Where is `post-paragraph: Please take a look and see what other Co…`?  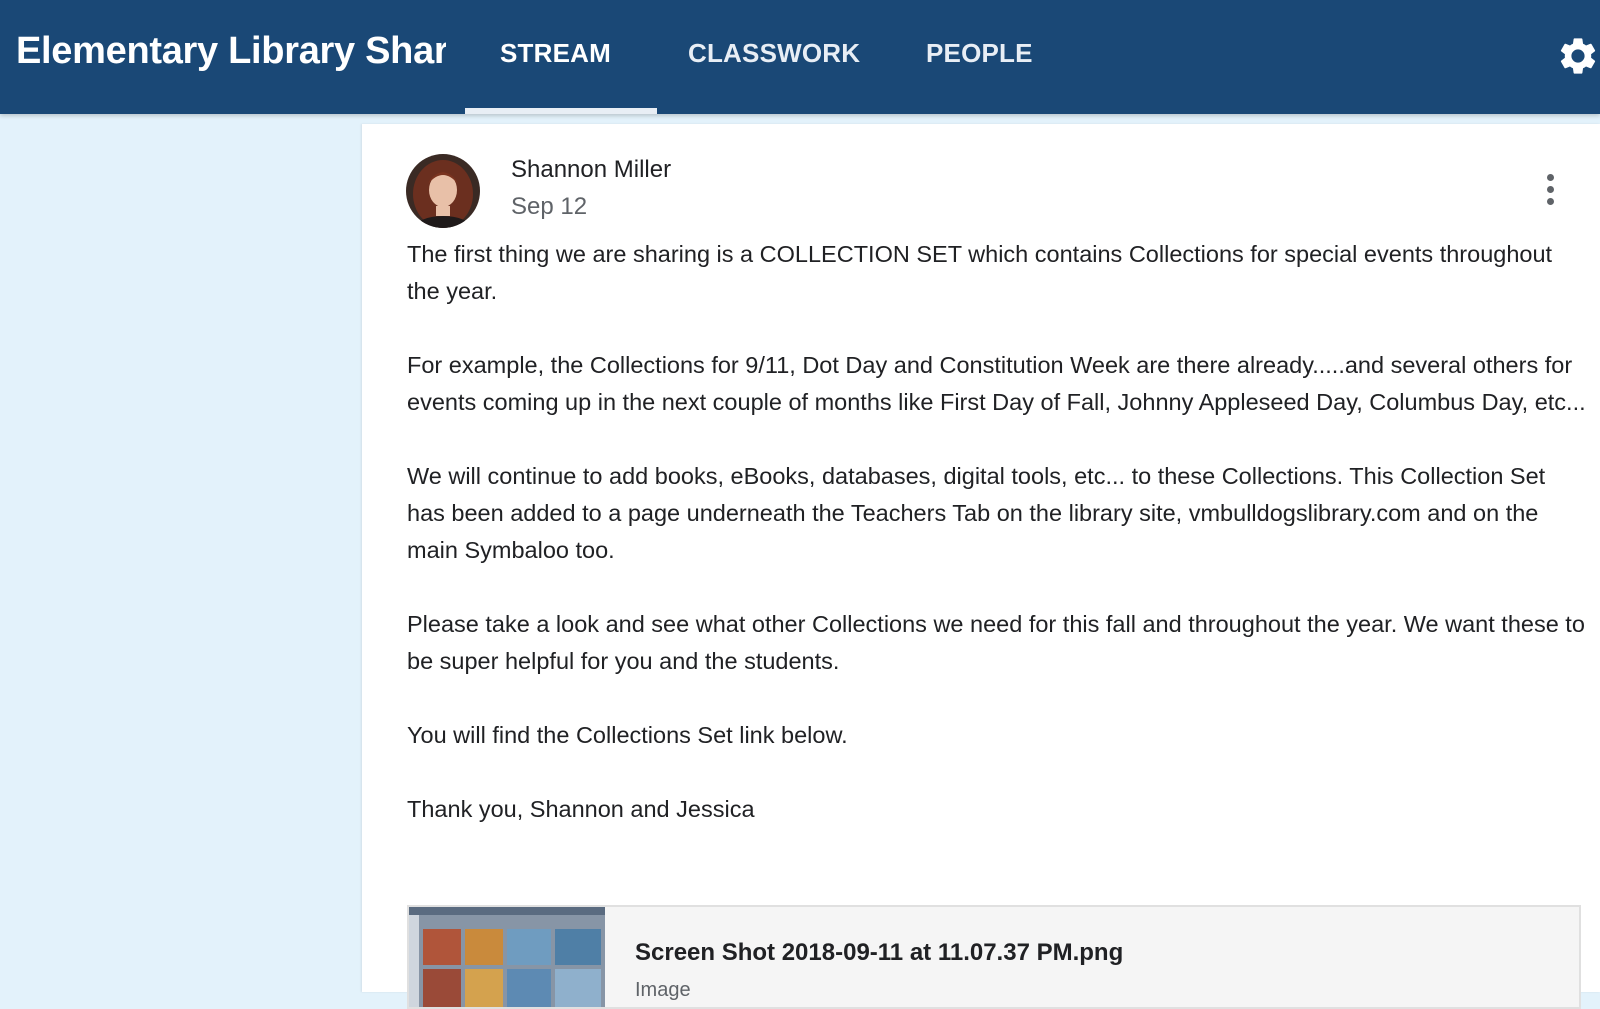
post-paragraph: Please take a look and see what other Co… is located at coordinates (996, 642).